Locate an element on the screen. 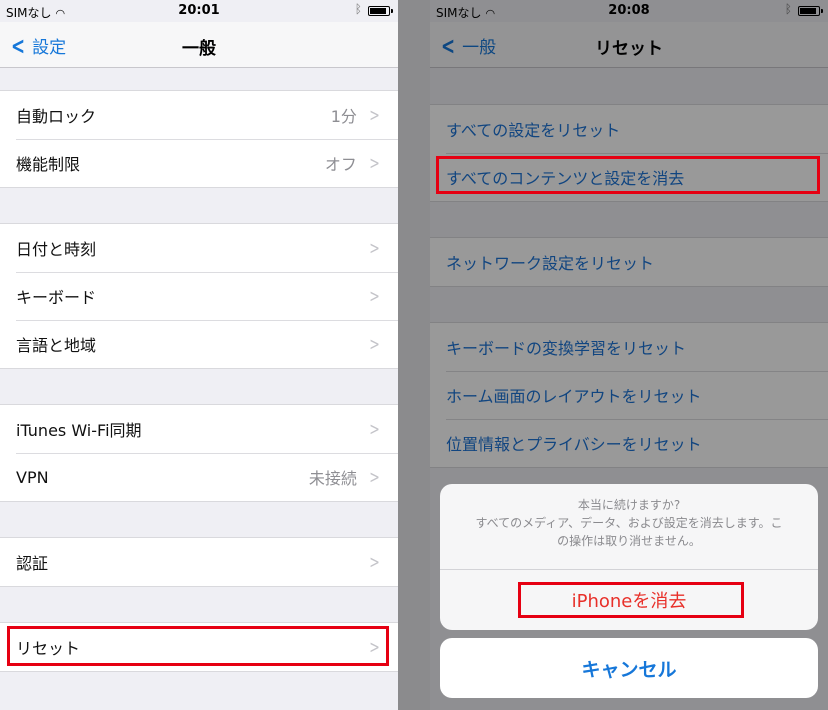 Image resolution: width=828 pixels, height=710 pixels. clock: 20:01 is located at coordinates (199, 10).